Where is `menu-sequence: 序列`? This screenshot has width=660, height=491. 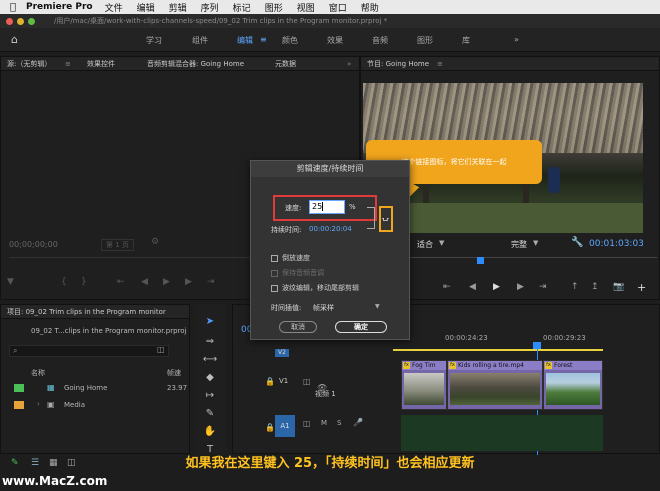
menu-sequence: 序列 is located at coordinates (210, 7).